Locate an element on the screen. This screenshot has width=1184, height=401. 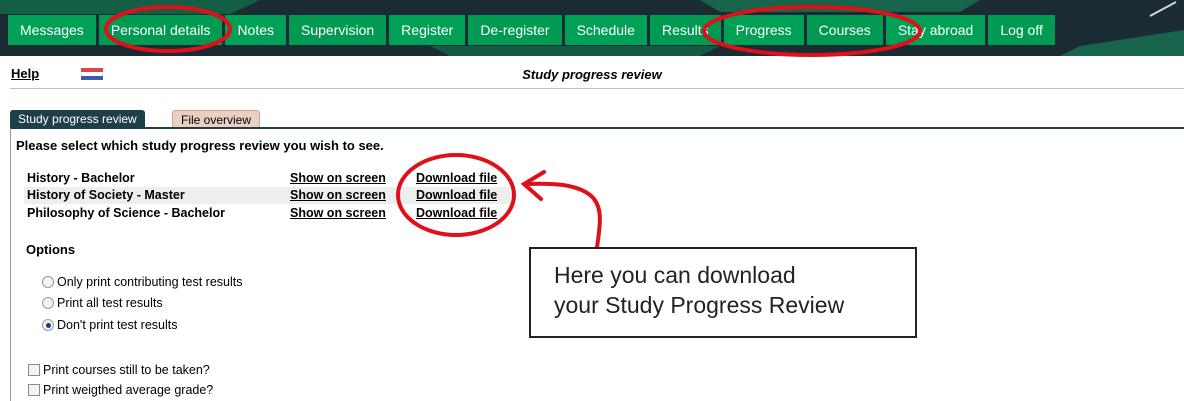
nav-supervision: Supervision is located at coordinates (338, 30).